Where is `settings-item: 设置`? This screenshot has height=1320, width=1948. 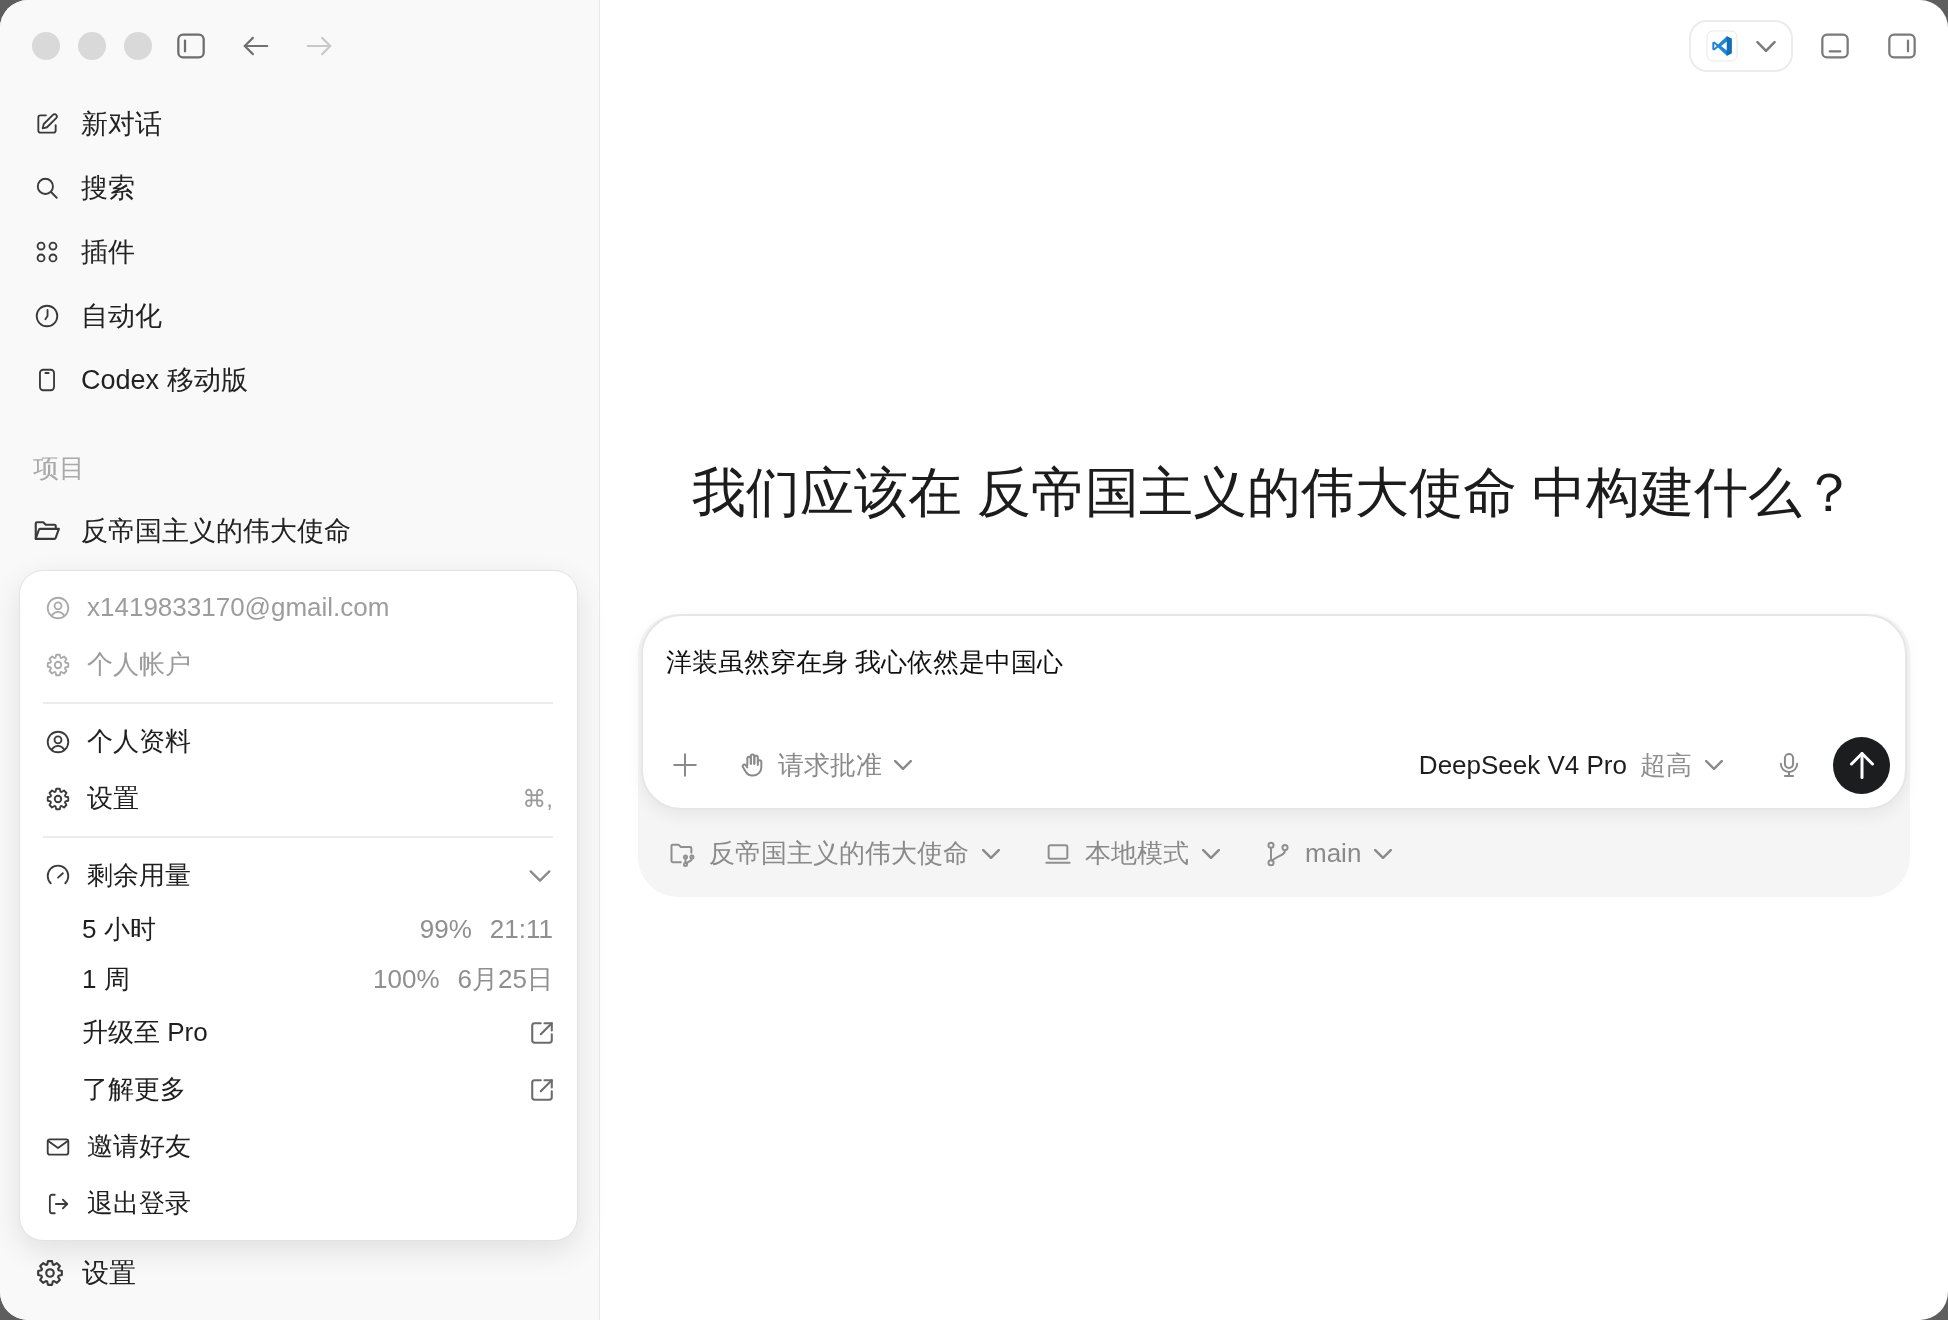 settings-item: 设置 is located at coordinates (299, 1273).